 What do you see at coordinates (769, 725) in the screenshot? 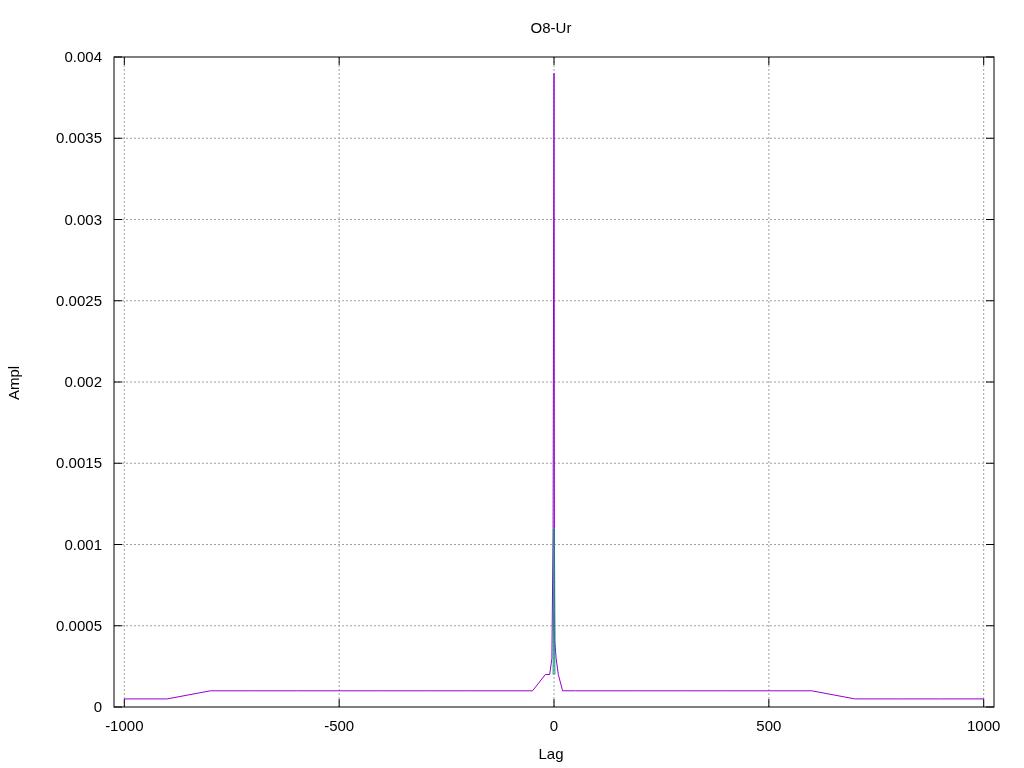
I see `tick-label: 500` at bounding box center [769, 725].